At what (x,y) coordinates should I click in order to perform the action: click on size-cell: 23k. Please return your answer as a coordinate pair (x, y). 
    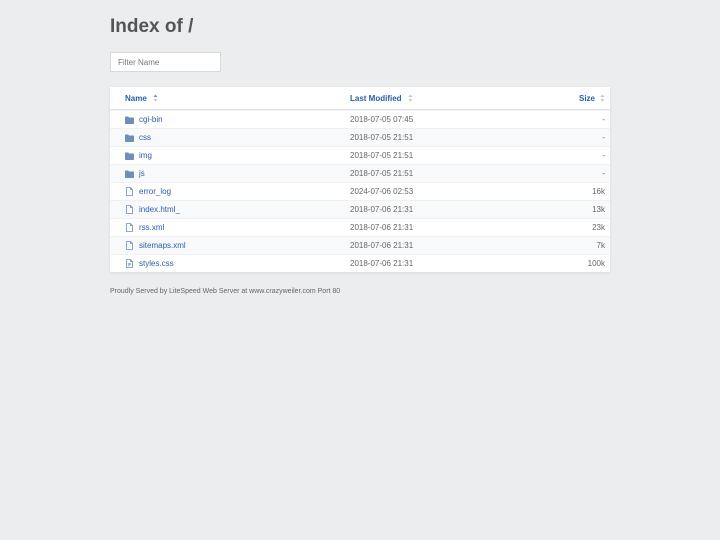
    Looking at the image, I should click on (598, 227).